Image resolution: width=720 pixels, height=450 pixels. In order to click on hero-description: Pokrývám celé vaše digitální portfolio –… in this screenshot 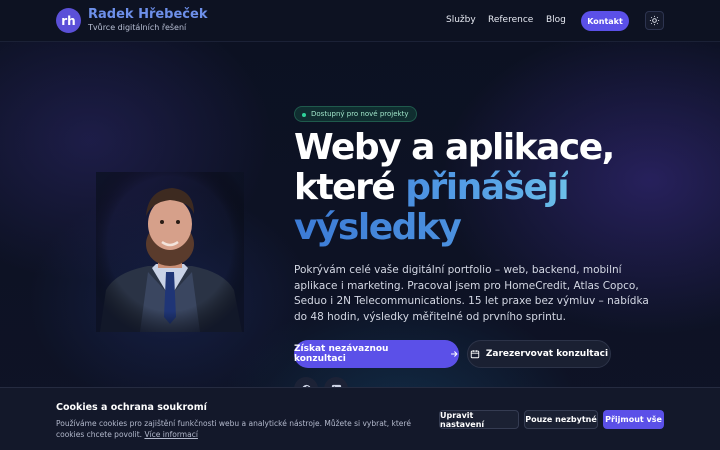, I will do `click(471, 293)`.